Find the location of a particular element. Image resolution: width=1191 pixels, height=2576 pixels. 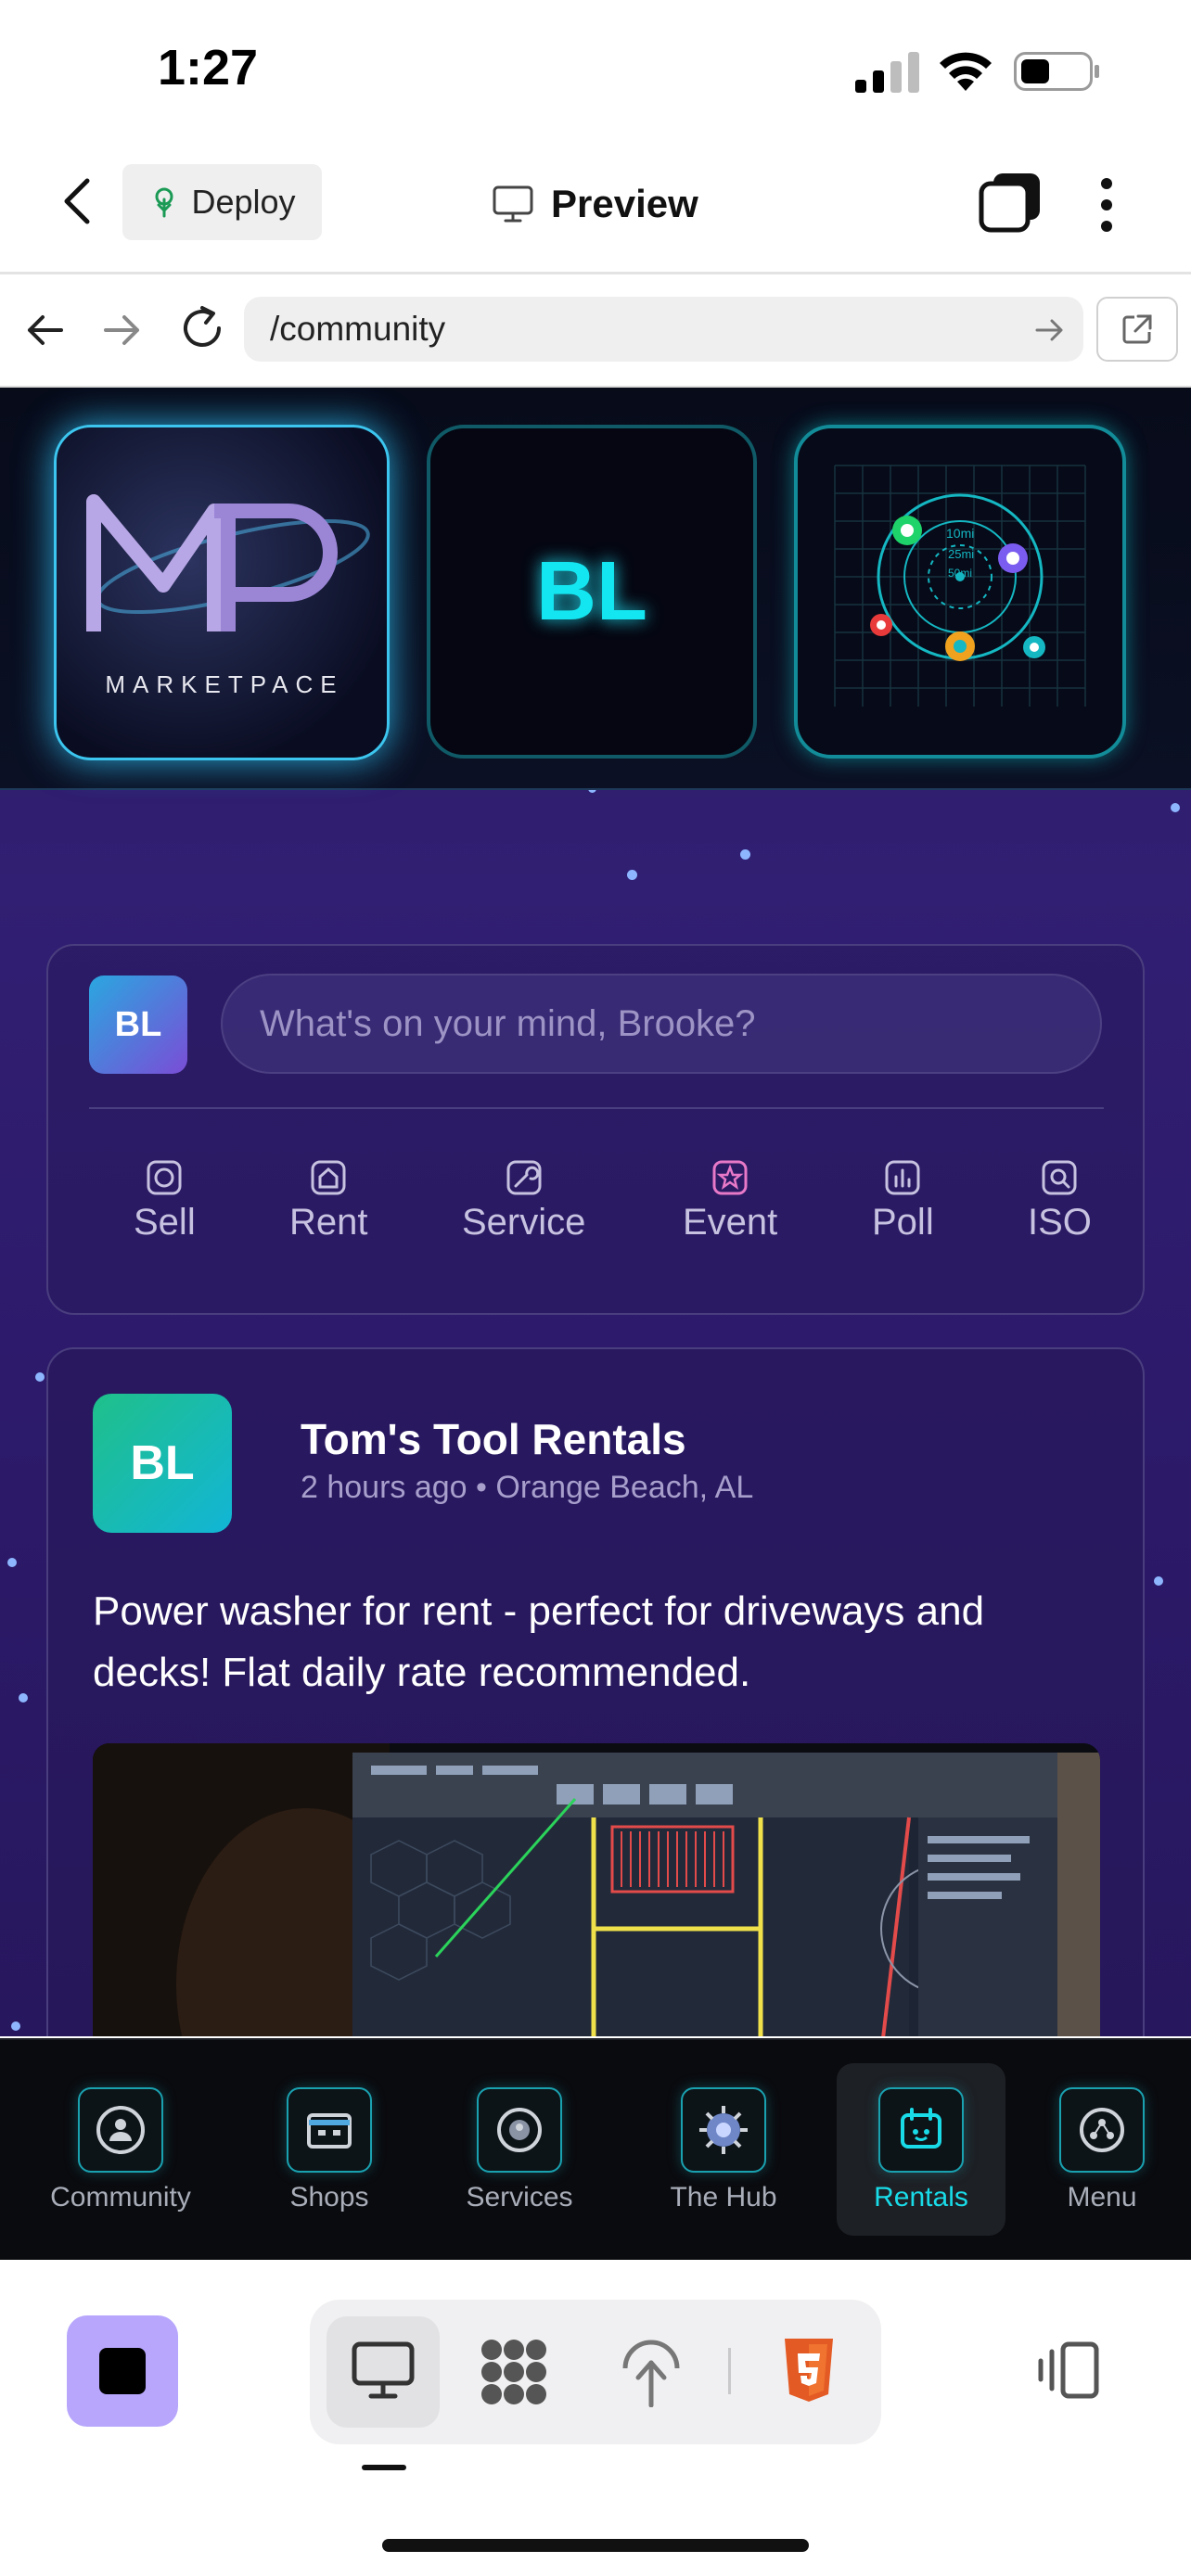

tag-icon is located at coordinates (164, 1177).